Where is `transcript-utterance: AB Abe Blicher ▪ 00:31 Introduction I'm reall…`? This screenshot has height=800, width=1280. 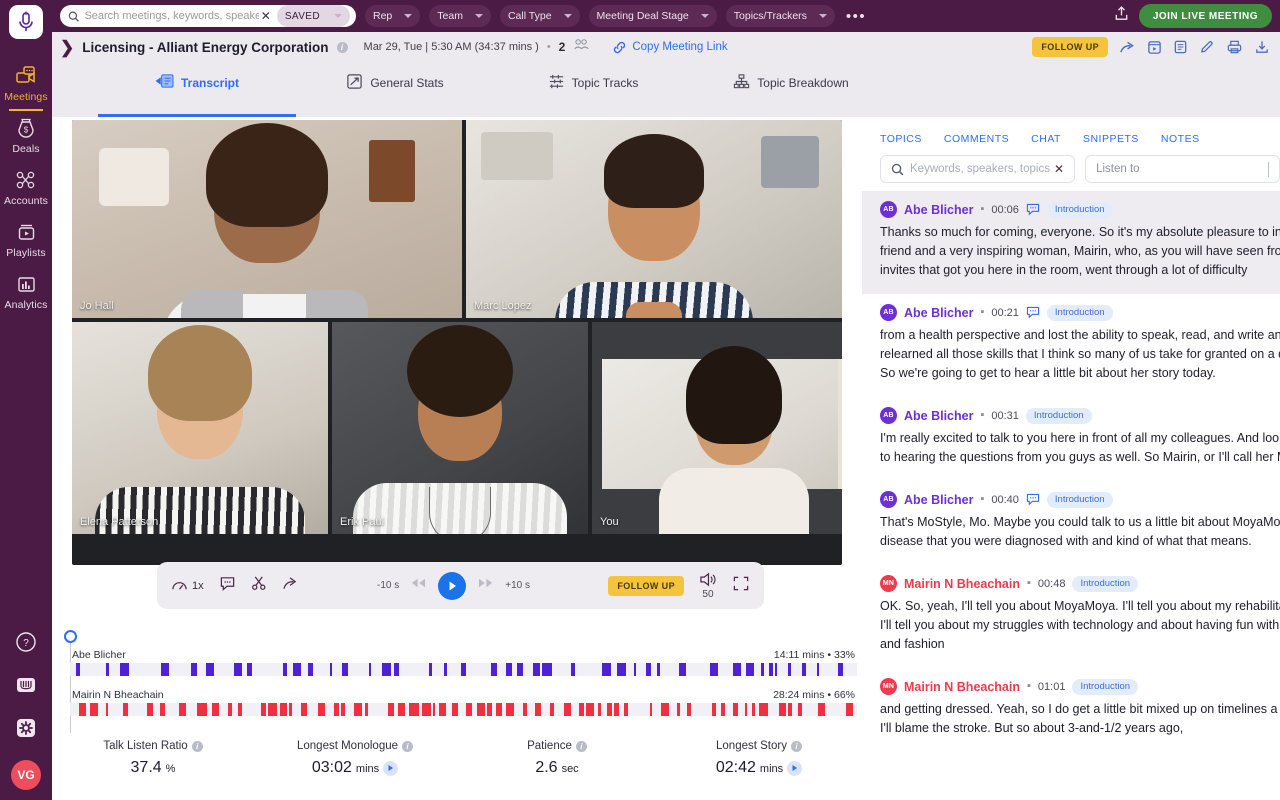 transcript-utterance: AB Abe Blicher ▪ 00:31 Introduction I'm reall… is located at coordinates (1071, 439).